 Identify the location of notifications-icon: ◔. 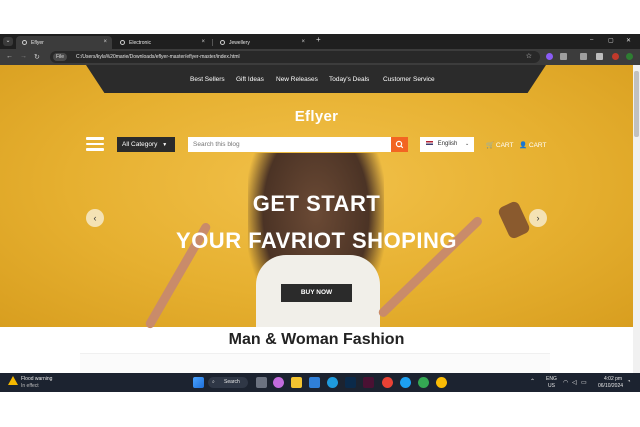
(629, 382).